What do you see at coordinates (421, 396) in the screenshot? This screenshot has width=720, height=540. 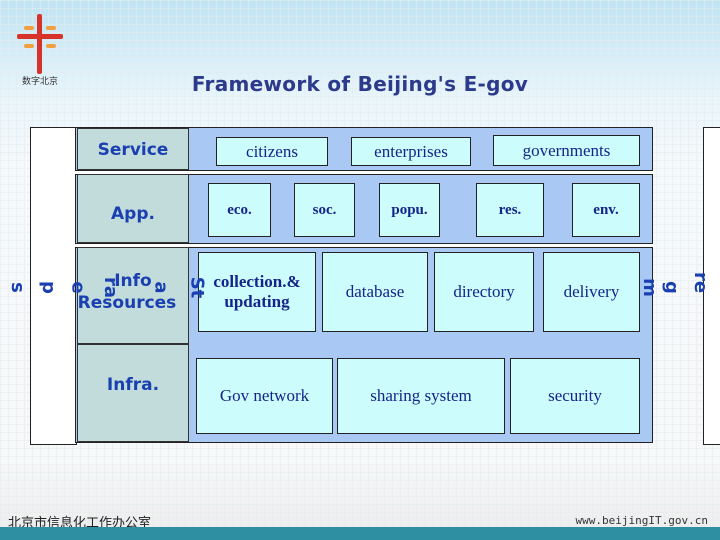 I see `infra-sharing-system: sharing system` at bounding box center [421, 396].